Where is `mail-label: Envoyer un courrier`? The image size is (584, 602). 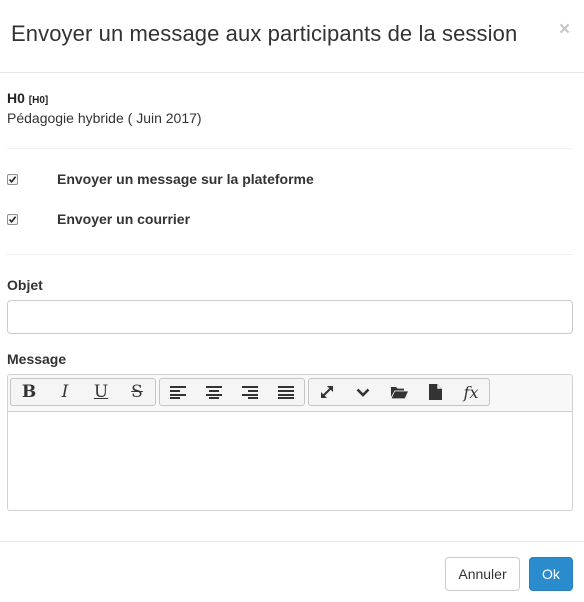
mail-label: Envoyer un courrier is located at coordinates (123, 219).